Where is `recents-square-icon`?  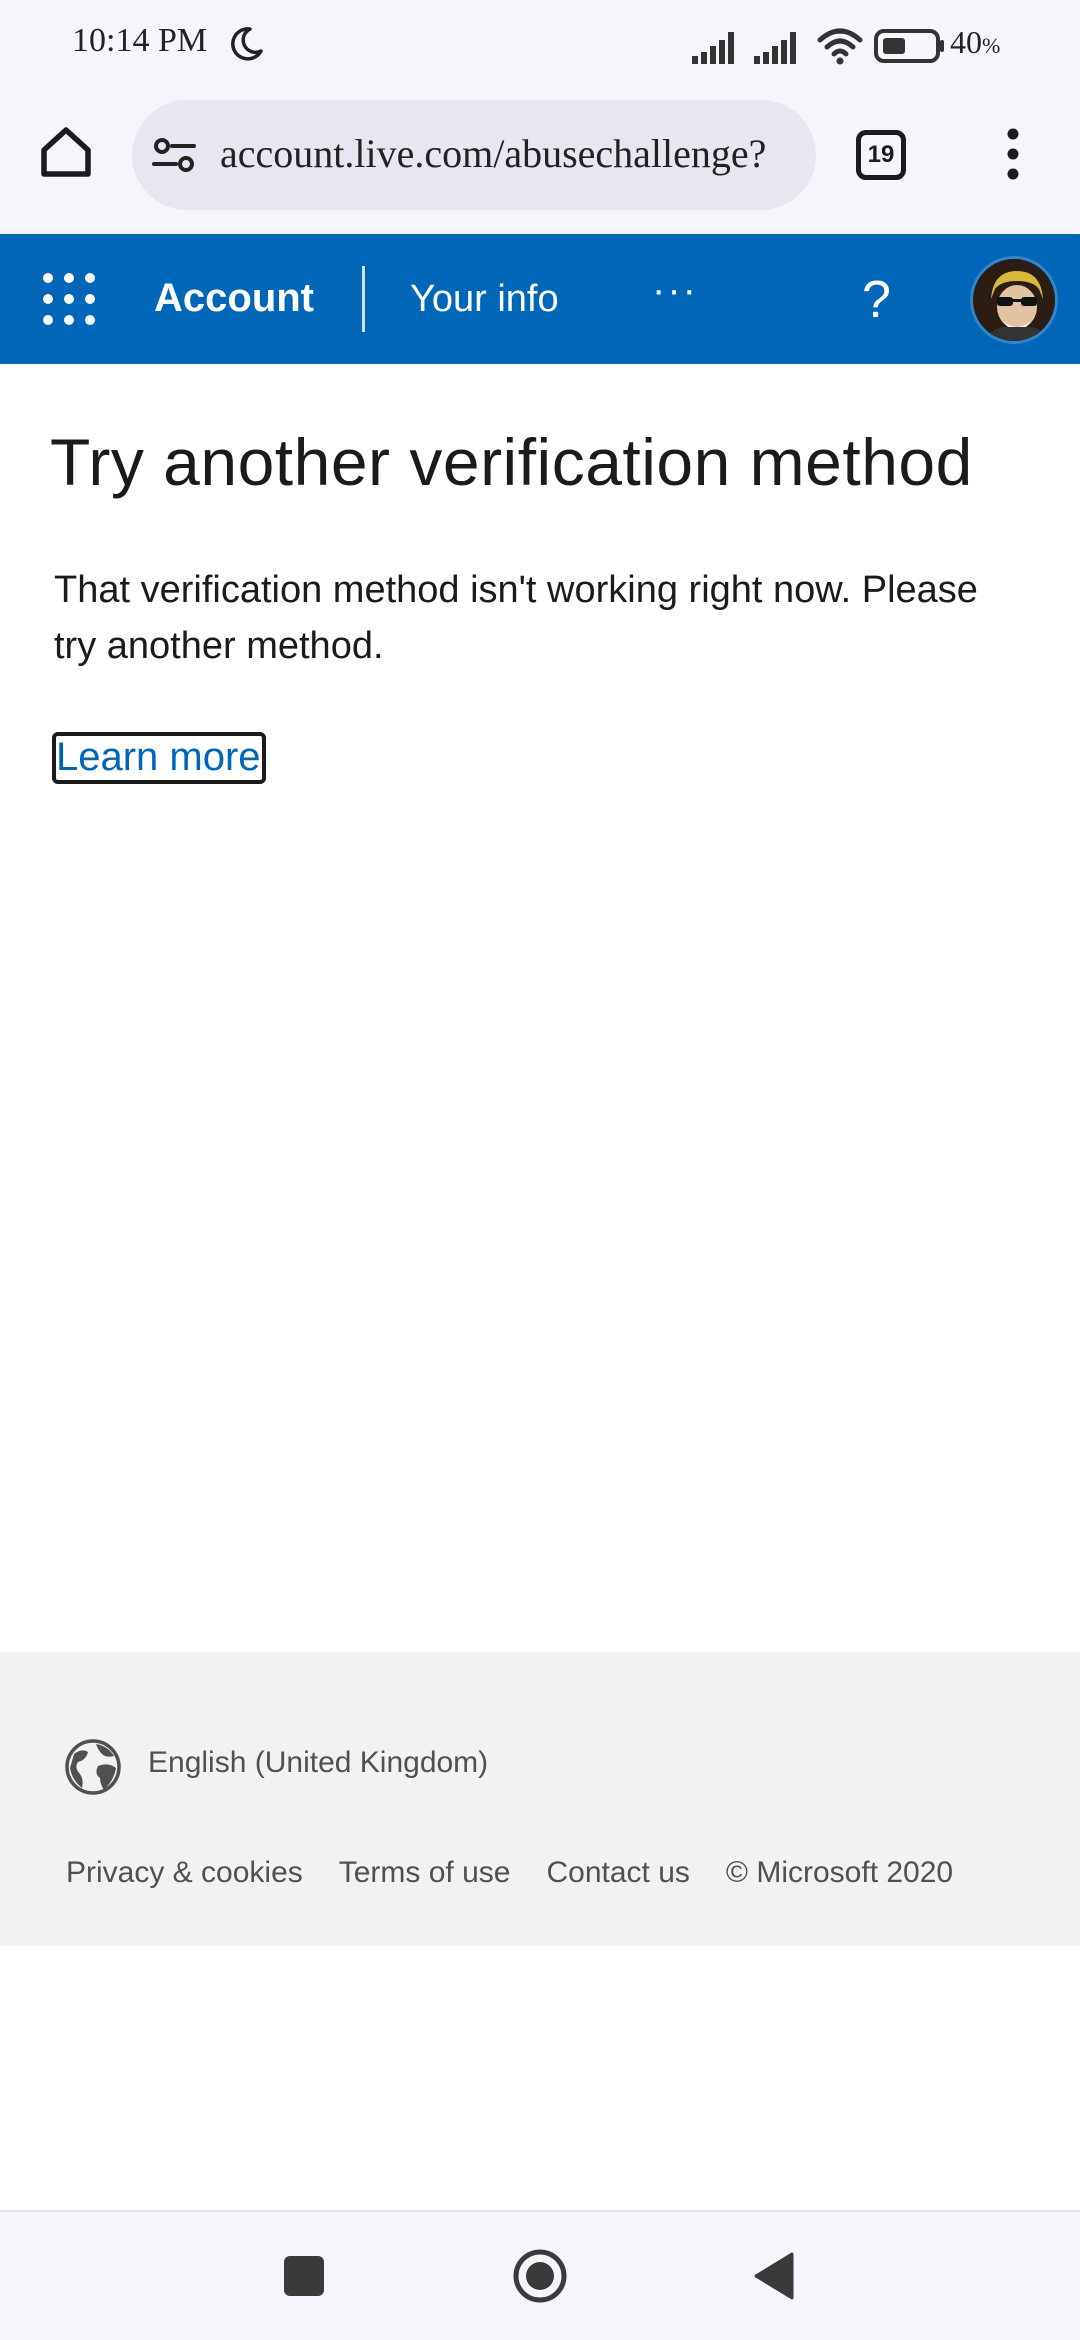
recents-square-icon is located at coordinates (304, 2276).